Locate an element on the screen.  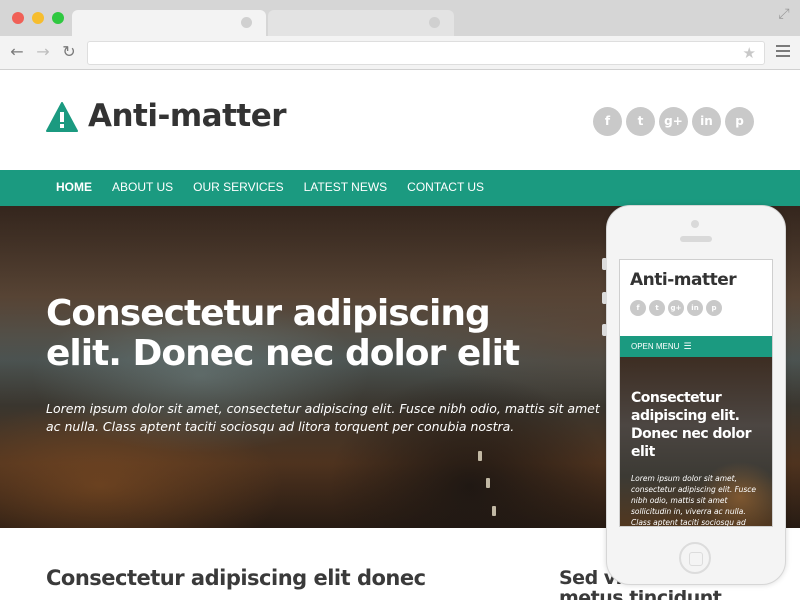
social-links: f t g+ in p is located at coordinates (673, 121).